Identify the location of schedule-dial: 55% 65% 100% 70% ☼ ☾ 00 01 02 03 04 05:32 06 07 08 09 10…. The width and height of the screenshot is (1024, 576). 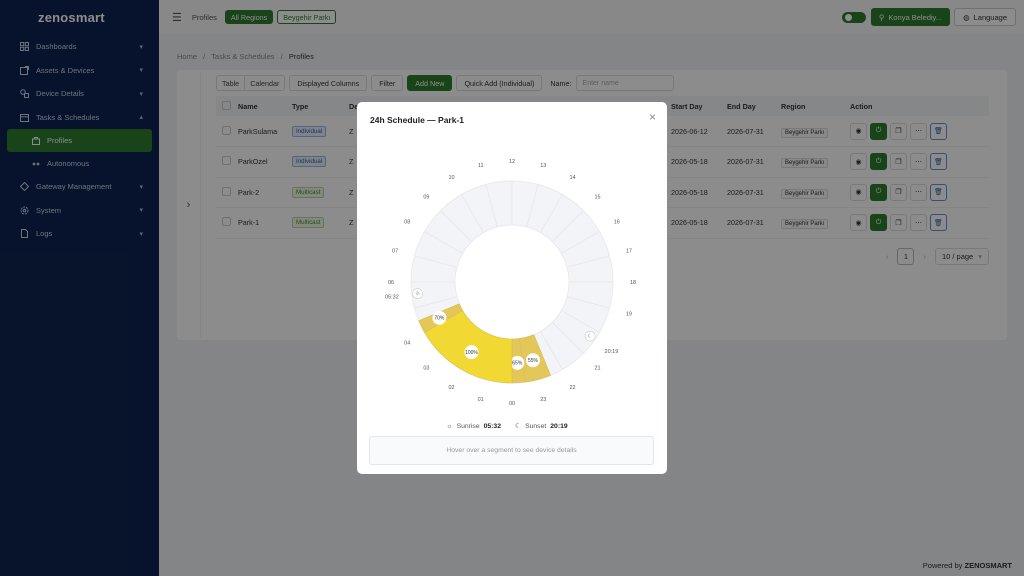
(510, 283).